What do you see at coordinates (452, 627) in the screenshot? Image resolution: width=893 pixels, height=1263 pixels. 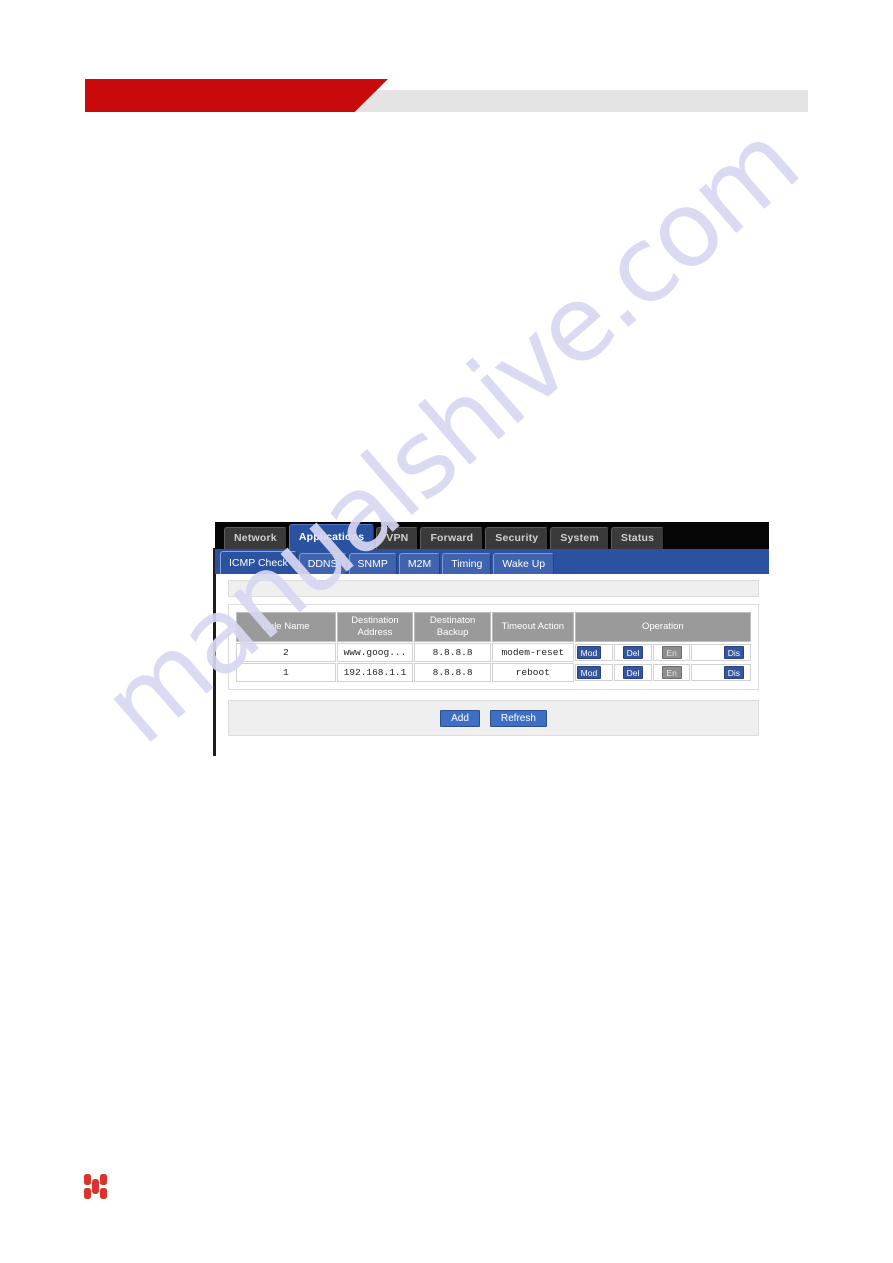 I see `col-header-destination-backup: Destinaton Backup` at bounding box center [452, 627].